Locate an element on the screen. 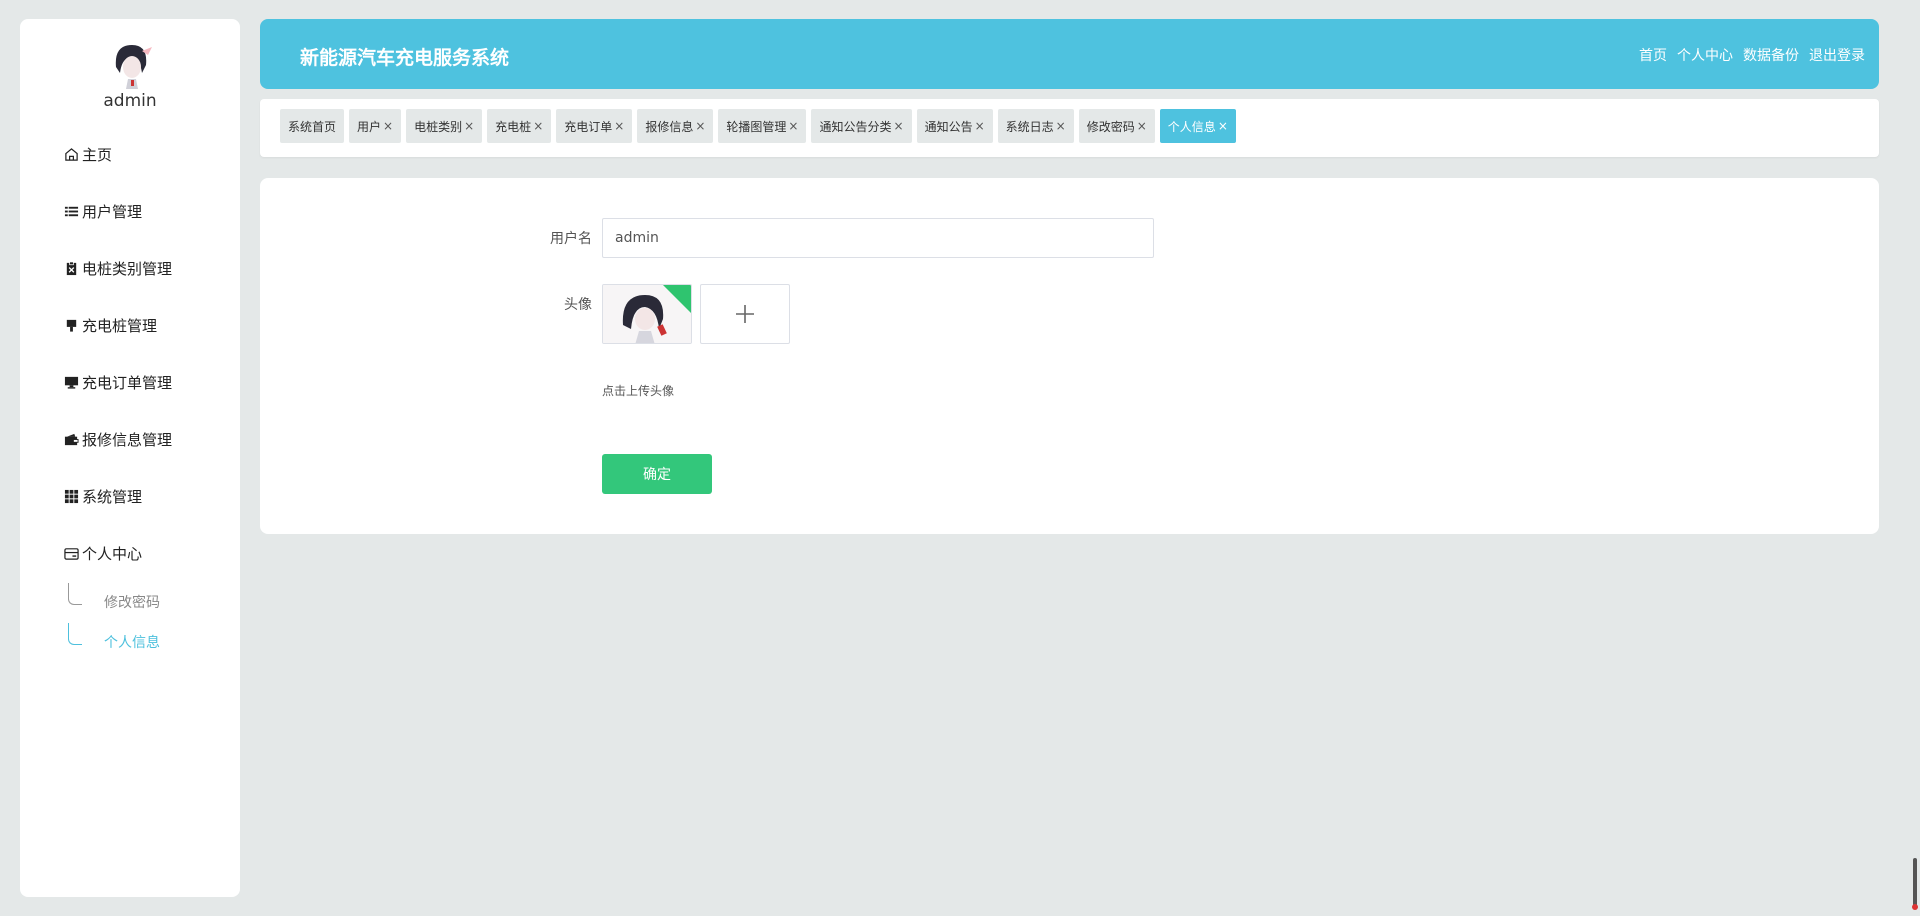 The width and height of the screenshot is (1920, 916). tab-repair-info: 报修信息 × is located at coordinates (675, 126).